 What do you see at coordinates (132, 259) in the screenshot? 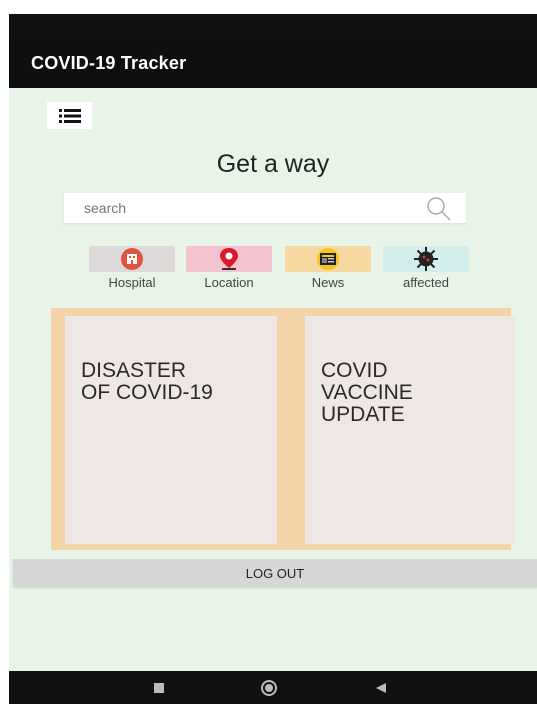
I see `hospital-icon` at bounding box center [132, 259].